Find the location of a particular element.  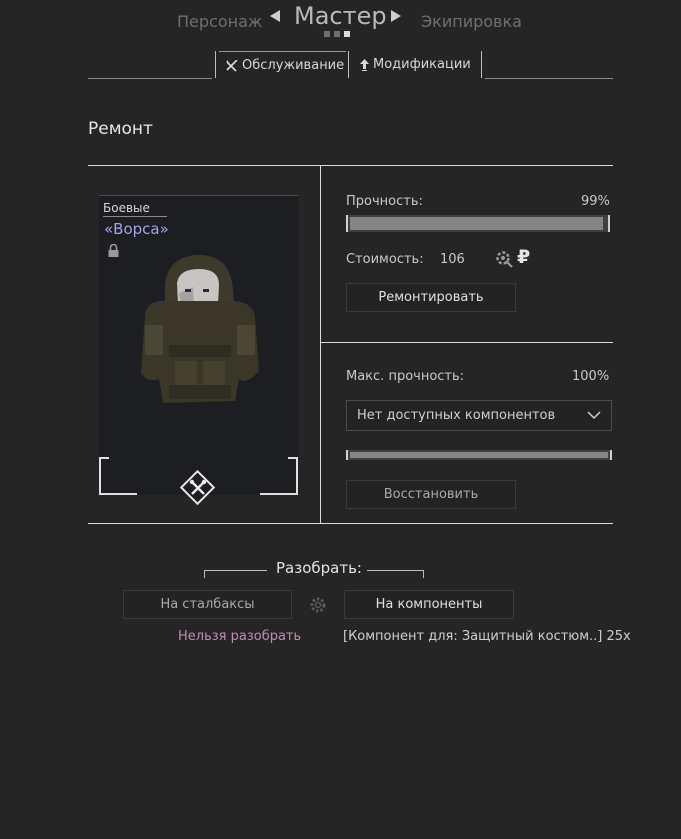

lock-icon is located at coordinates (113, 250).